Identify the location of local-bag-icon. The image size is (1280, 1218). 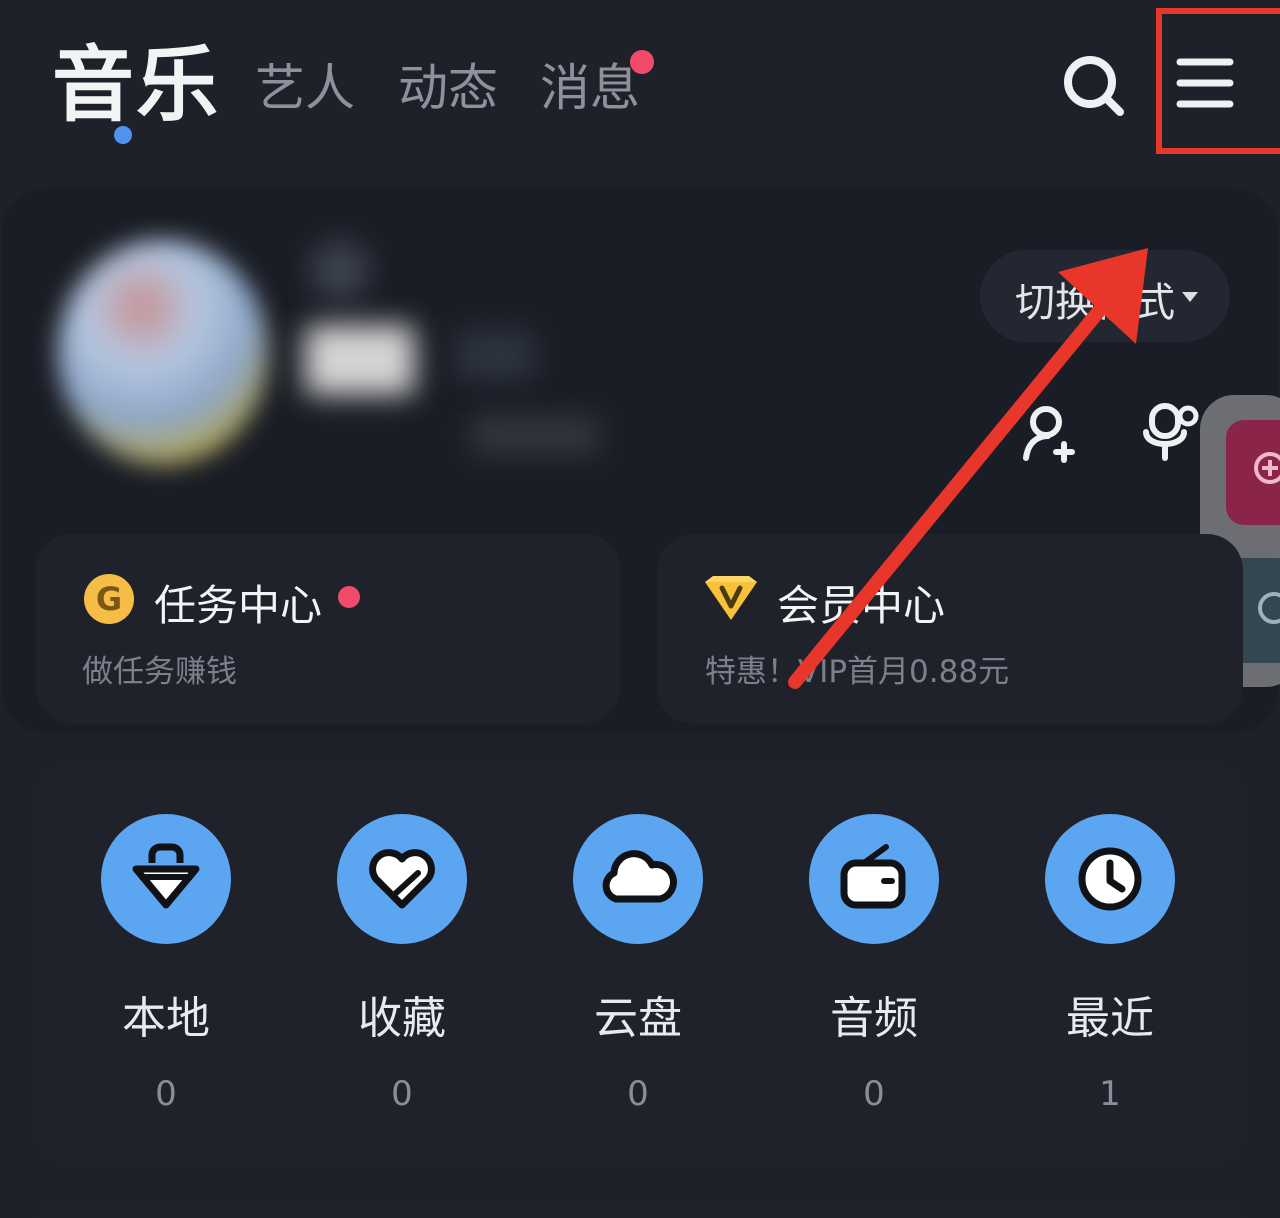
(166, 879).